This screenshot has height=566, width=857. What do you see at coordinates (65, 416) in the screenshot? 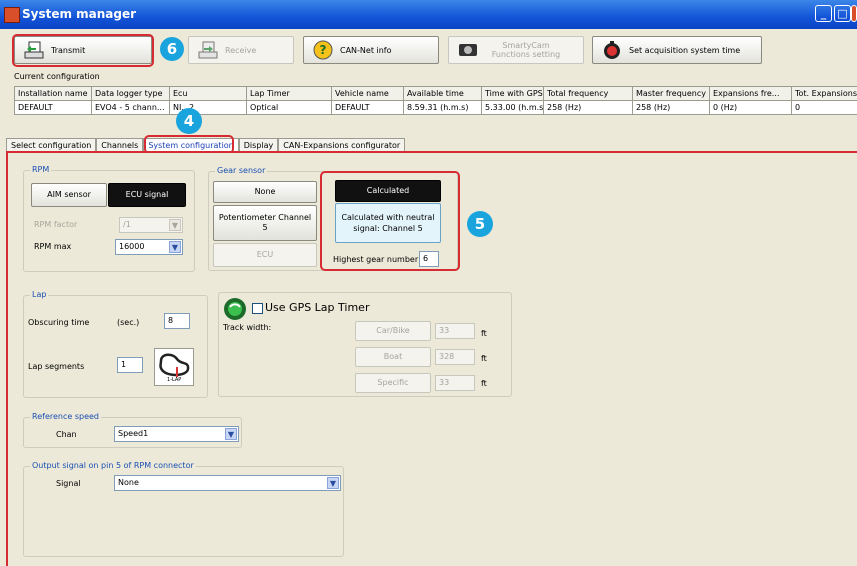
I see `reference-speed-title: Reference speed` at bounding box center [65, 416].